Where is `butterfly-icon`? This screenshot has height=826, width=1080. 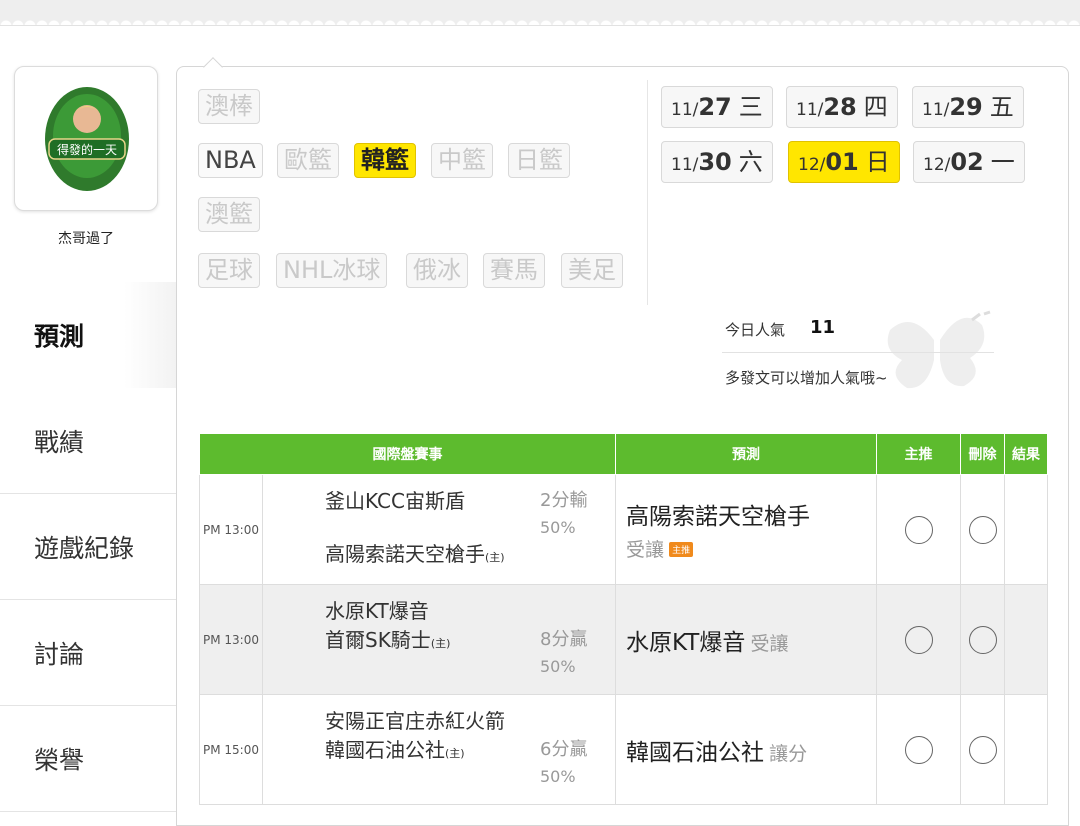
butterfly-icon is located at coordinates (939, 349).